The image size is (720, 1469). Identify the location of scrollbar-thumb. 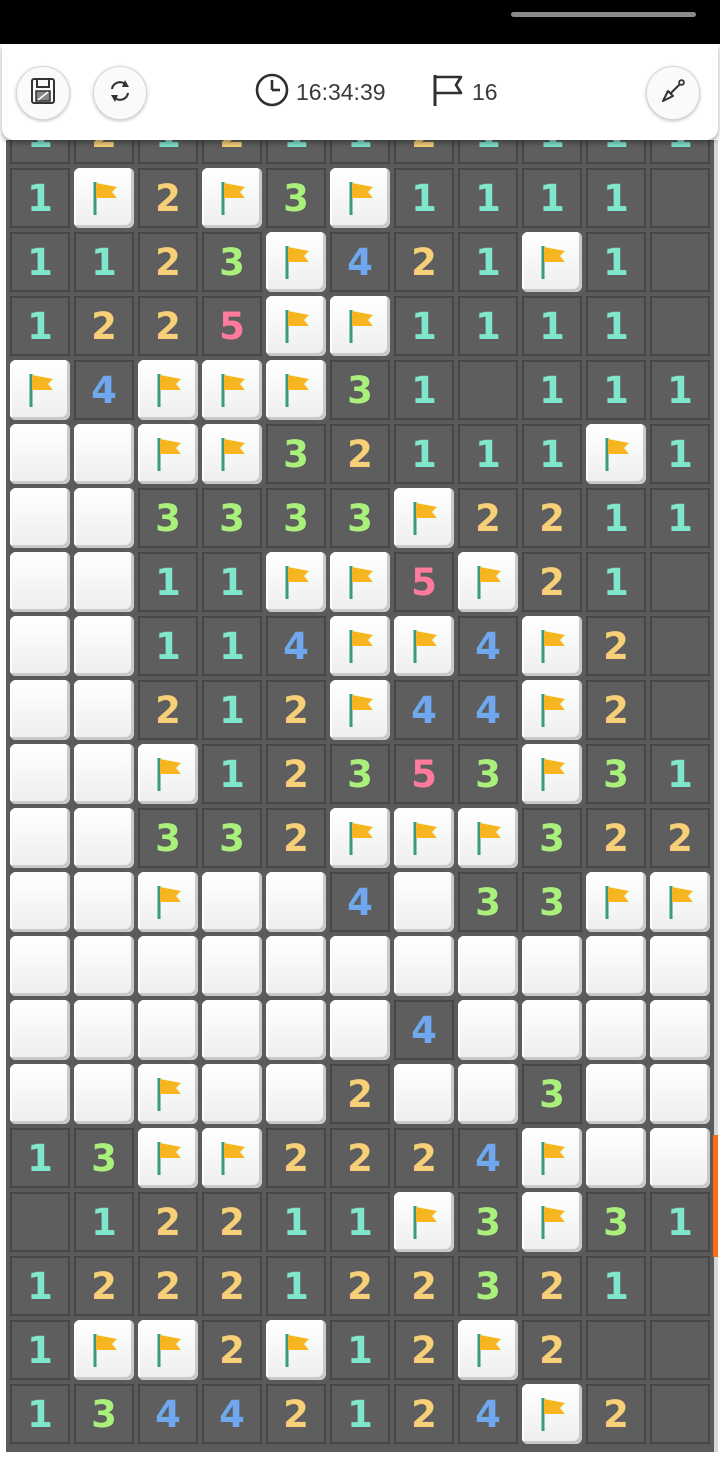
(715, 1196).